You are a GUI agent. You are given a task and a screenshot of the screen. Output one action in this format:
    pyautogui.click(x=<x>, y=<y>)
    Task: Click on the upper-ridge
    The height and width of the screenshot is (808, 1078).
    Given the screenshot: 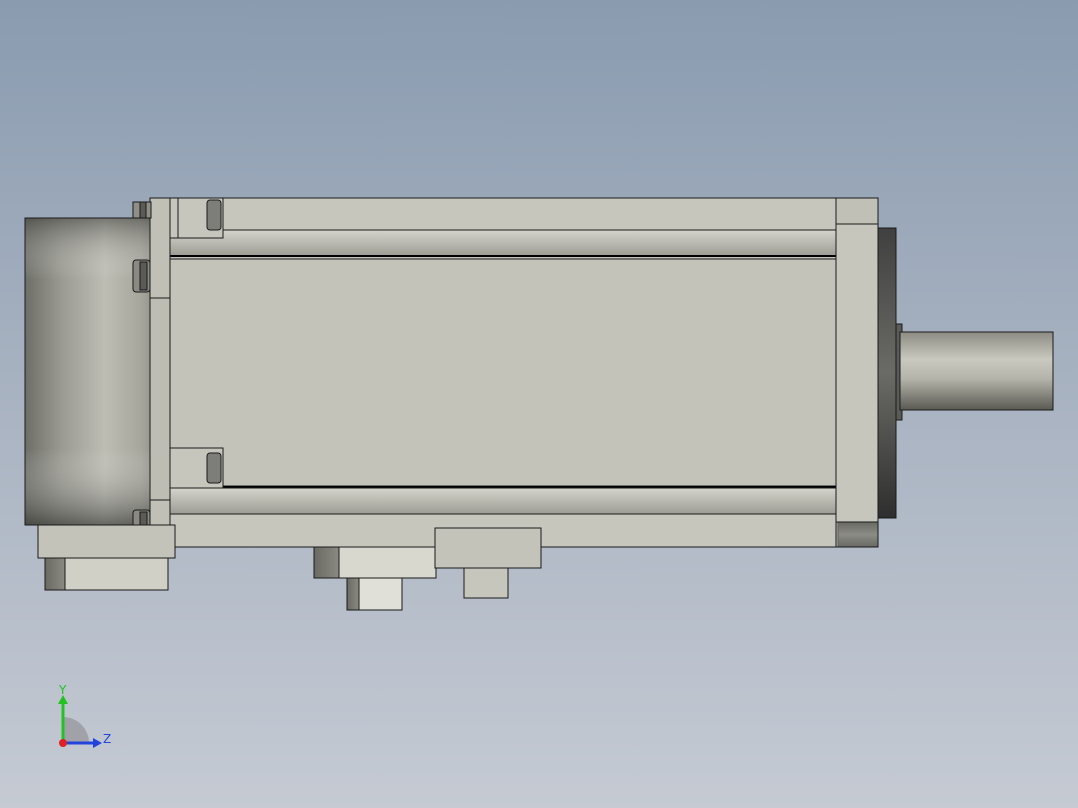 What is the action you would take?
    pyautogui.click(x=504, y=214)
    